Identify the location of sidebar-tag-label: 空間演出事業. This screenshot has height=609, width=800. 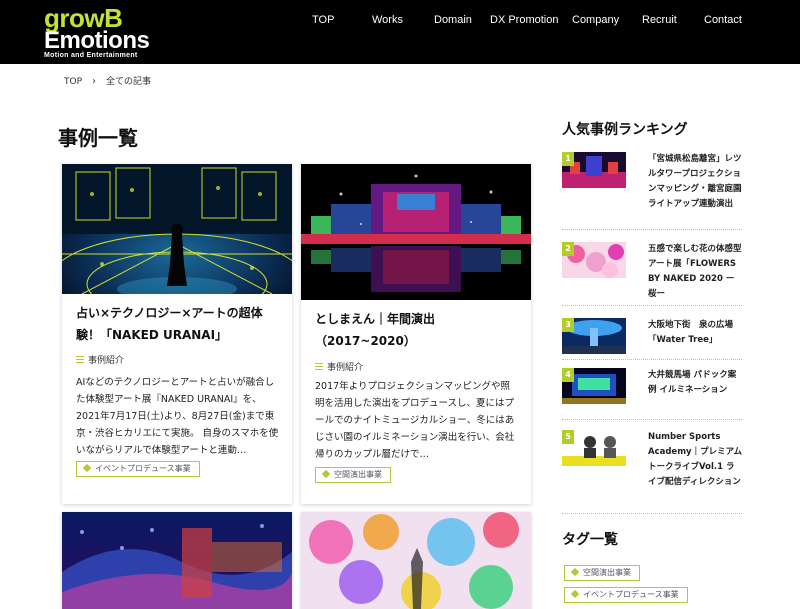
(607, 572).